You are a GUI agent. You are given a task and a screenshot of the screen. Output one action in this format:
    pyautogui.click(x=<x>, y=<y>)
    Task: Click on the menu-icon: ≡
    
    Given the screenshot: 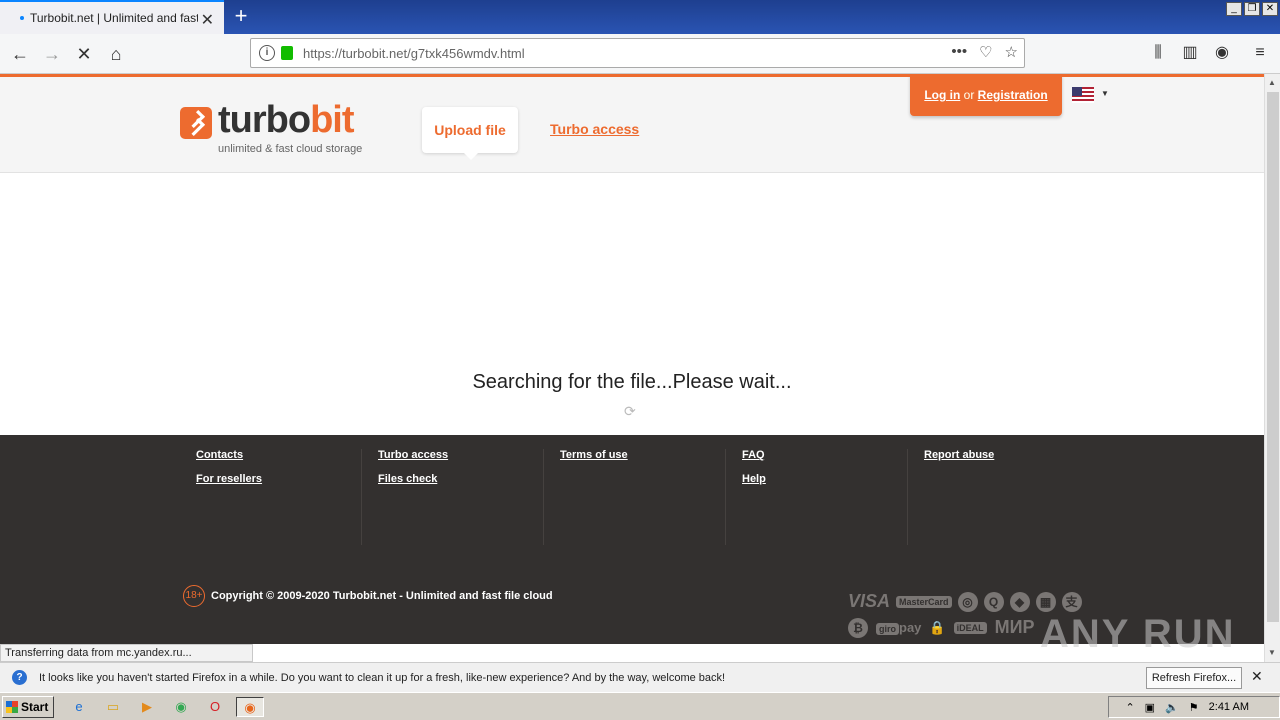 What is the action you would take?
    pyautogui.click(x=1260, y=53)
    